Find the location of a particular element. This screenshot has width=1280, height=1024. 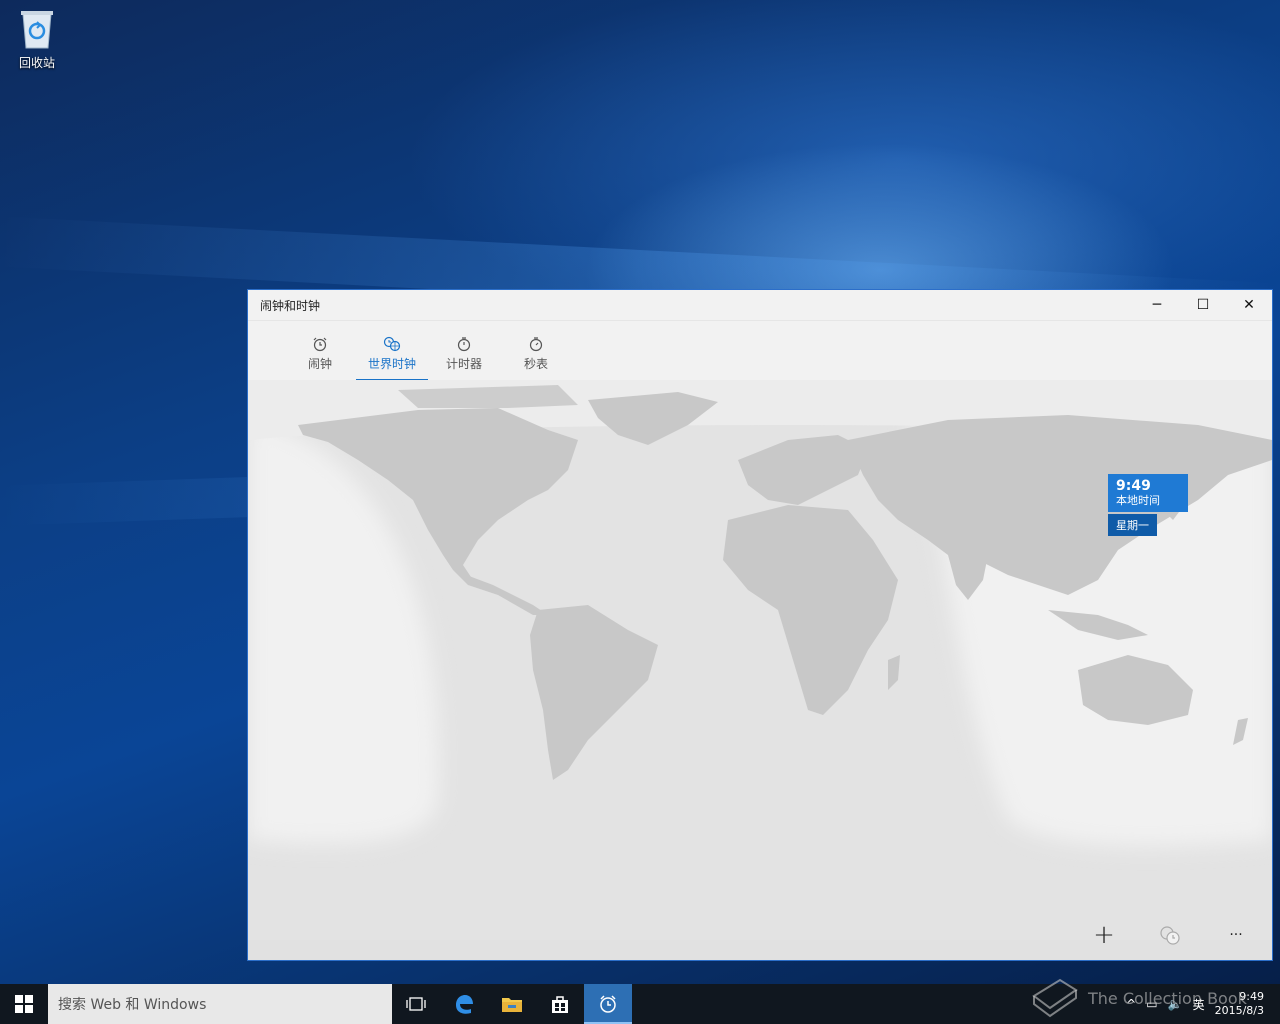

windows-logo-icon is located at coordinates (24, 1004).